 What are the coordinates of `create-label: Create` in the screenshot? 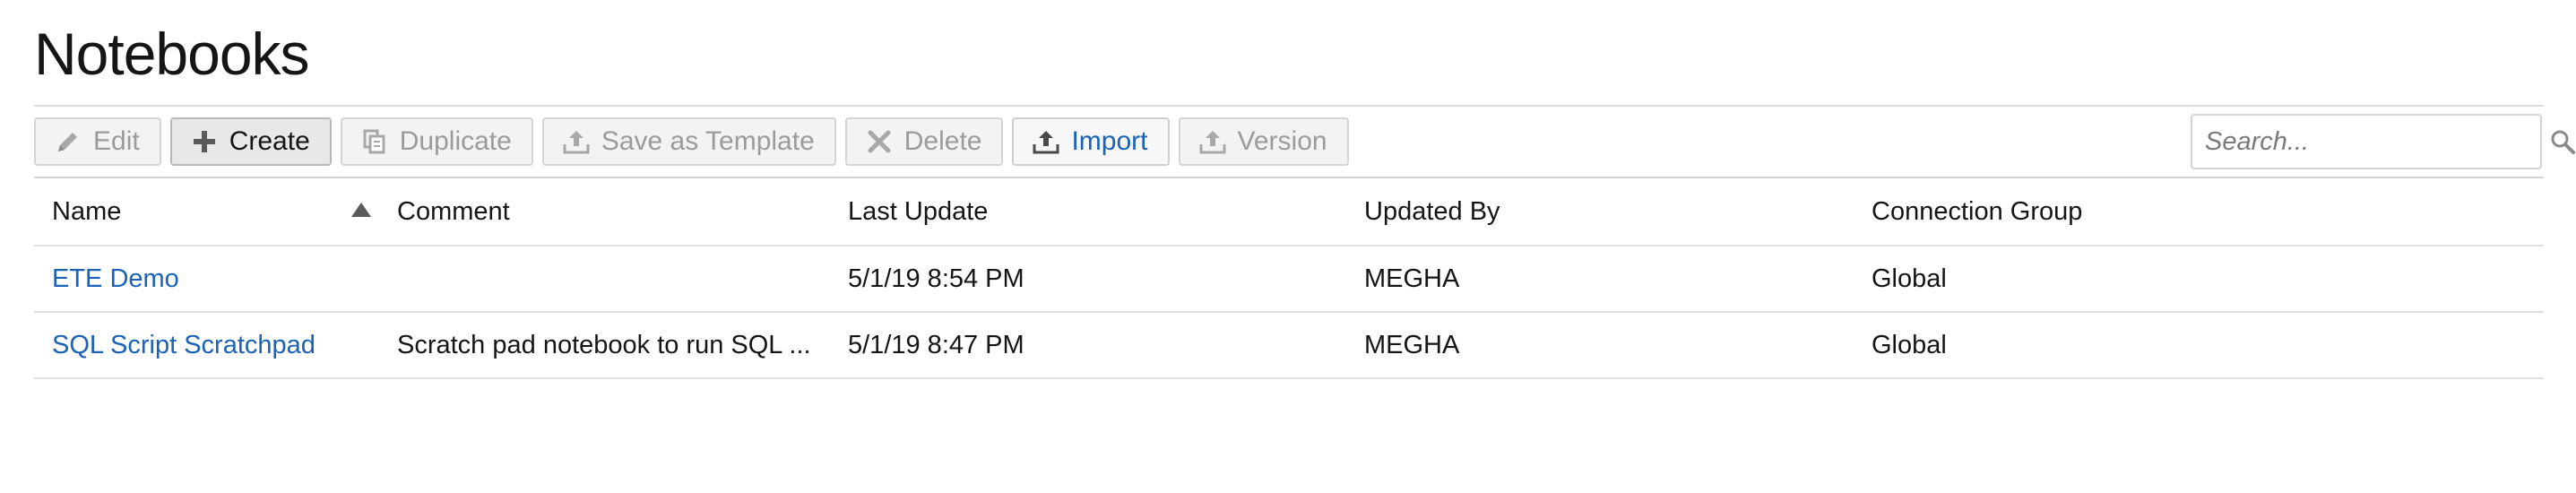 It's located at (269, 141).